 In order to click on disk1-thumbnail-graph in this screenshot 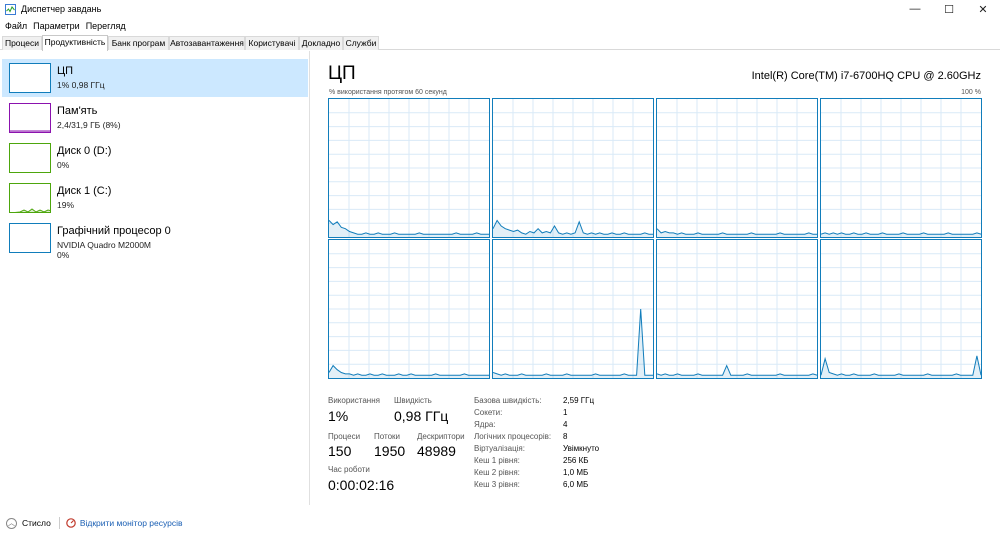, I will do `click(30, 198)`.